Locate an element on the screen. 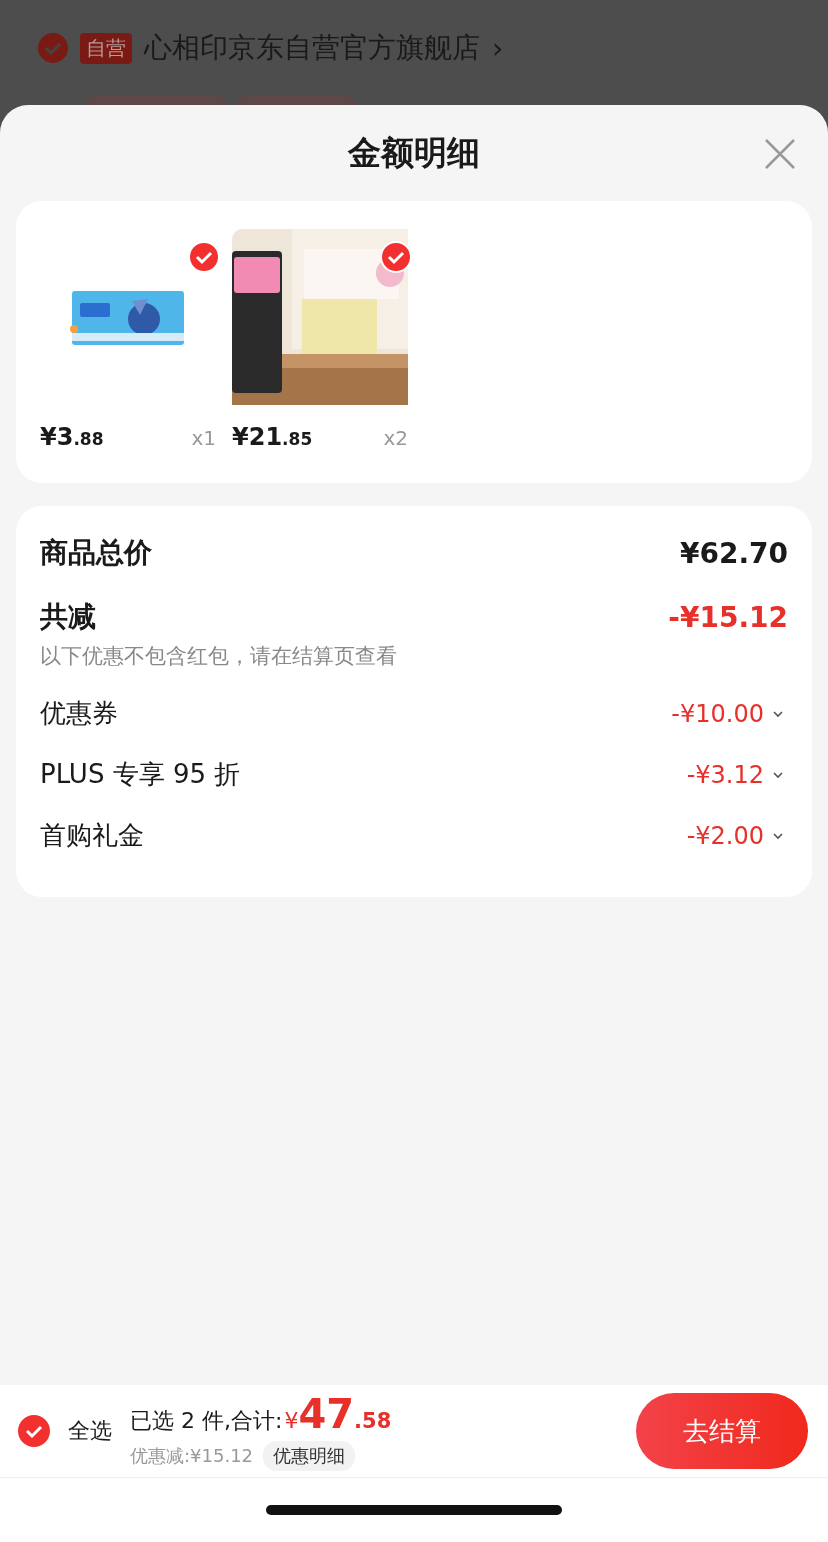 This screenshot has height=1542, width=828. summary-amount: -¥15.12 is located at coordinates (728, 617).